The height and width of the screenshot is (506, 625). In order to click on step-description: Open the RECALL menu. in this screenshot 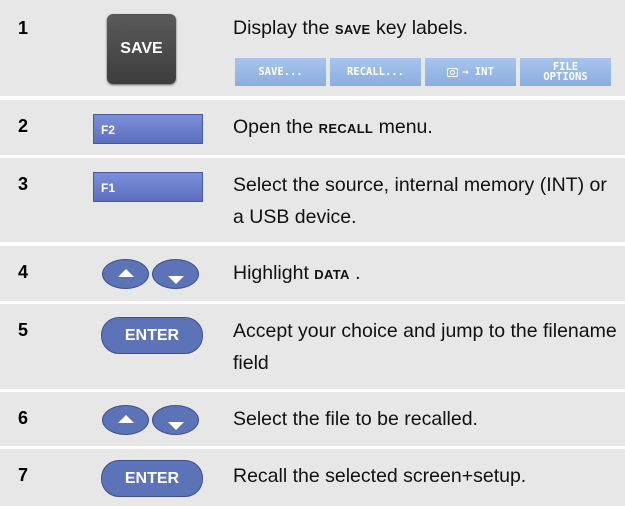, I will do `click(333, 127)`.